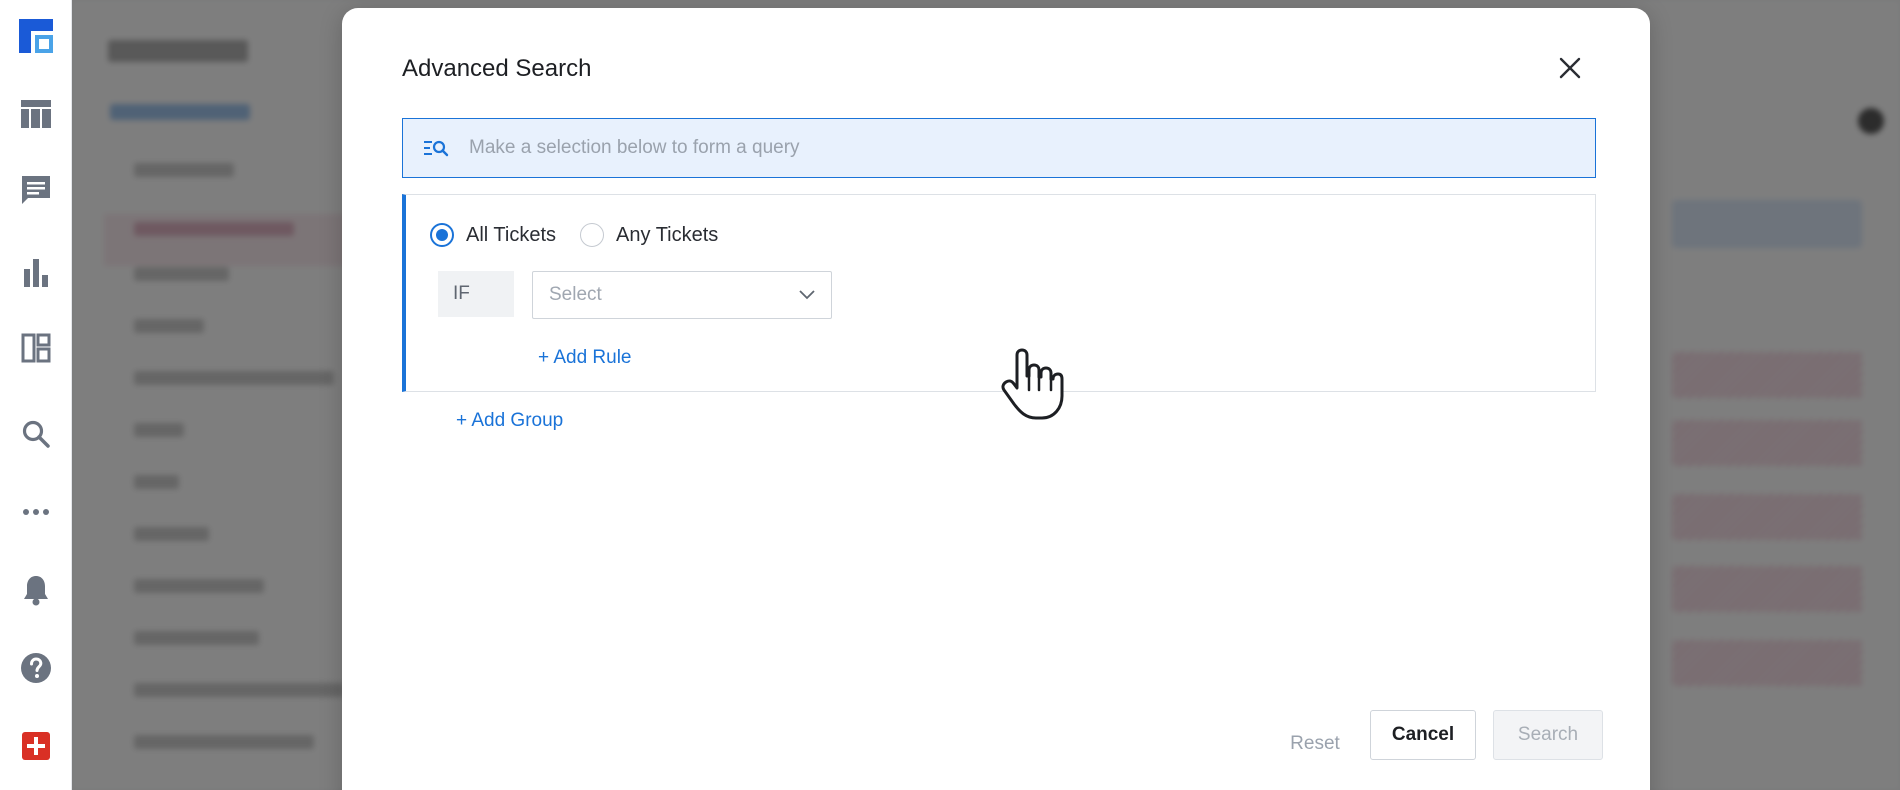 This screenshot has width=1900, height=790. Describe the element at coordinates (436, 148) in the screenshot. I see `query-search-icon` at that location.